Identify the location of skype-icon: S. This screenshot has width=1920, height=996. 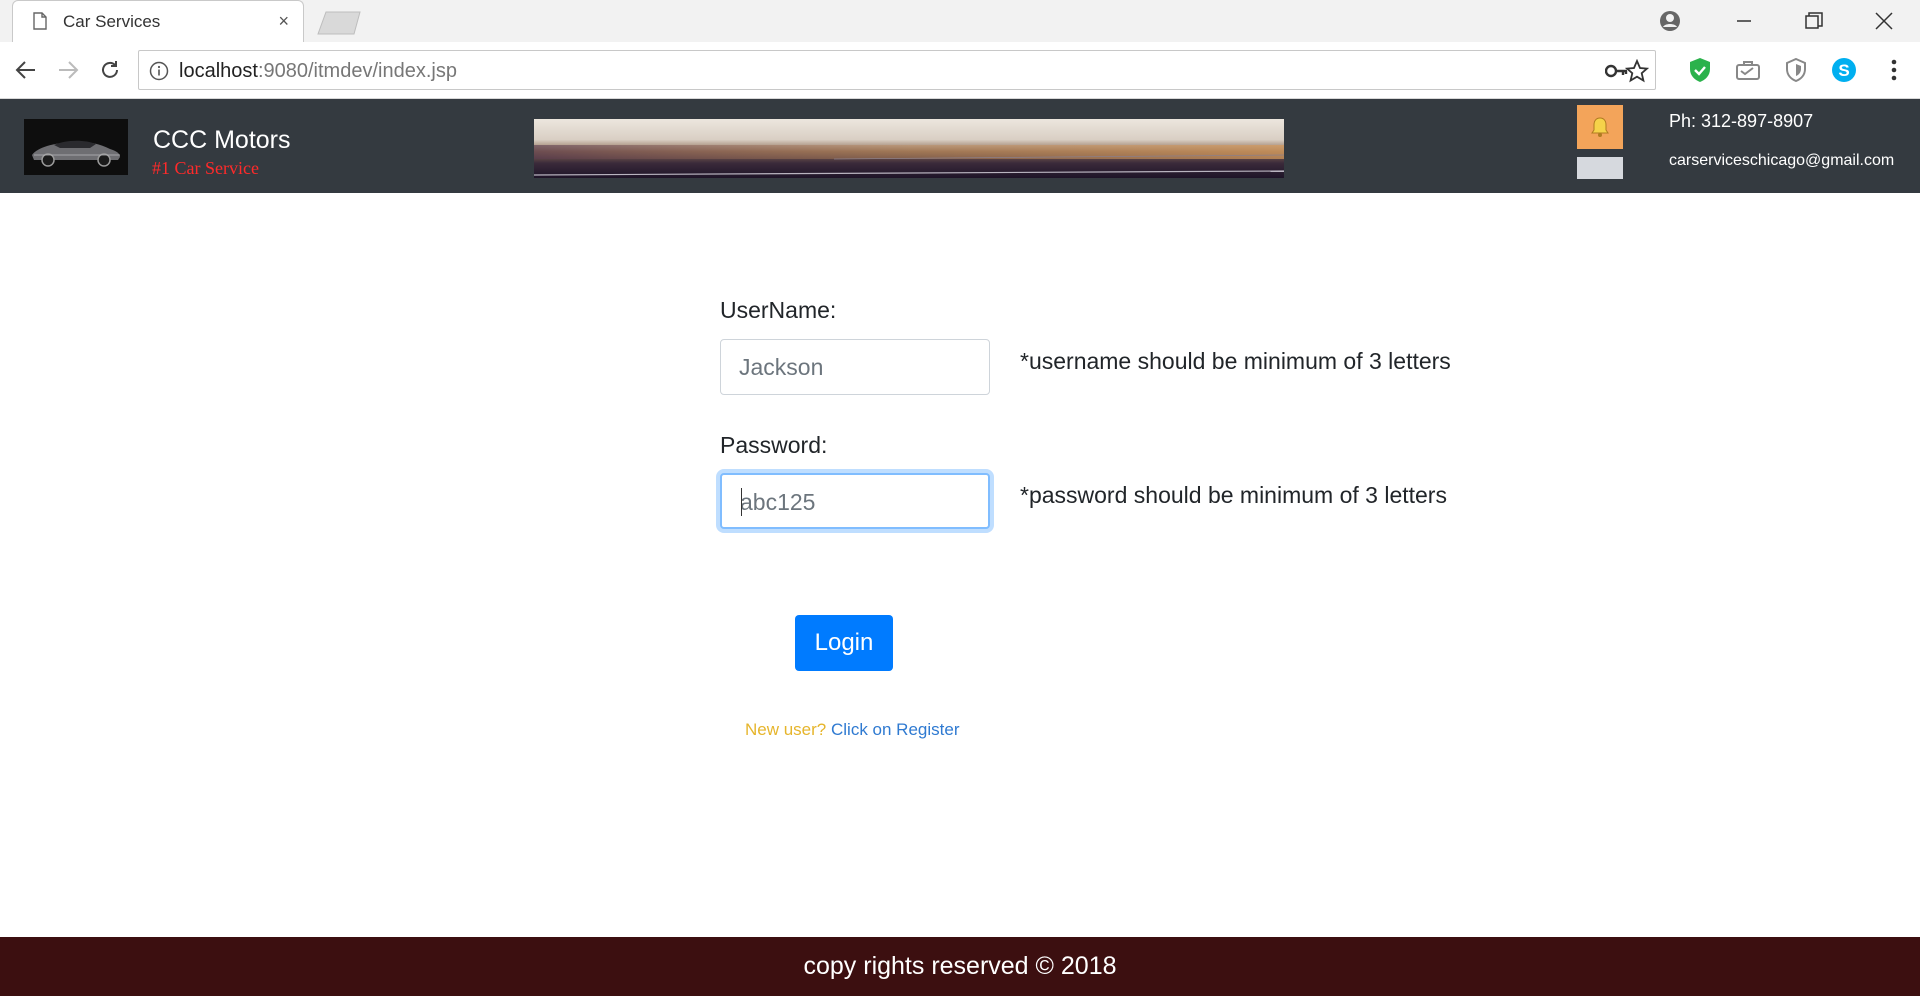
(1844, 70).